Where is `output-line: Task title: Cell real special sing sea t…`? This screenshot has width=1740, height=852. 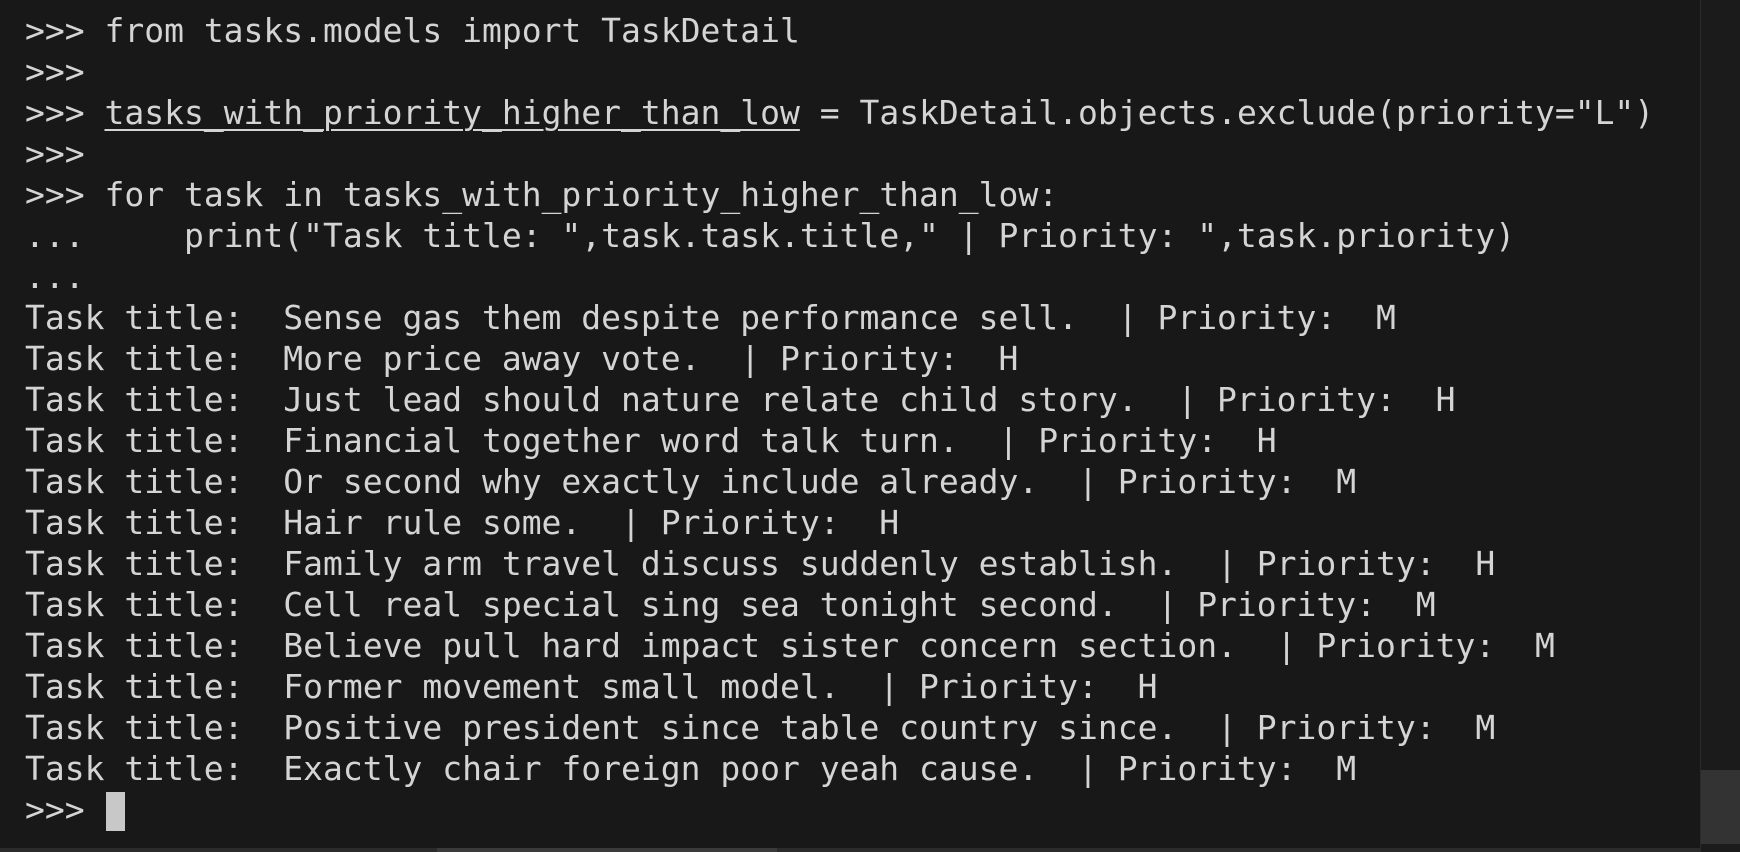
output-line: Task title: Cell real special sing sea t… is located at coordinates (730, 604).